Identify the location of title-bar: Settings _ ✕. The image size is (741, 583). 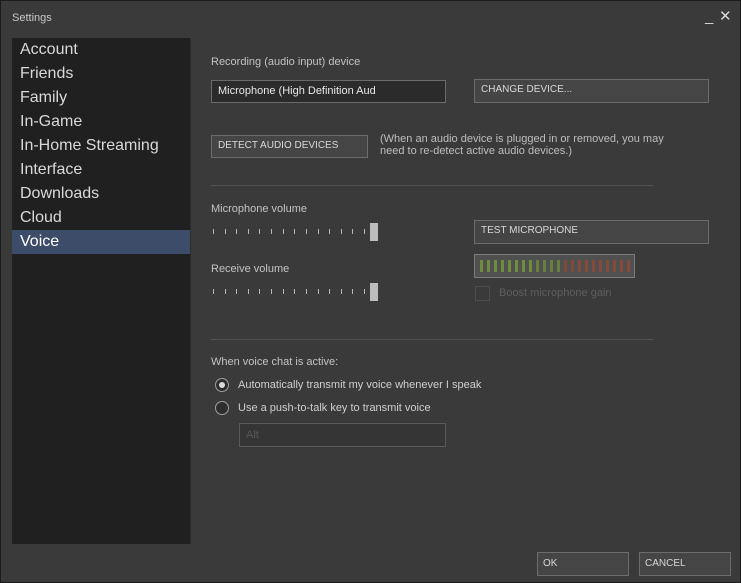
(370, 18).